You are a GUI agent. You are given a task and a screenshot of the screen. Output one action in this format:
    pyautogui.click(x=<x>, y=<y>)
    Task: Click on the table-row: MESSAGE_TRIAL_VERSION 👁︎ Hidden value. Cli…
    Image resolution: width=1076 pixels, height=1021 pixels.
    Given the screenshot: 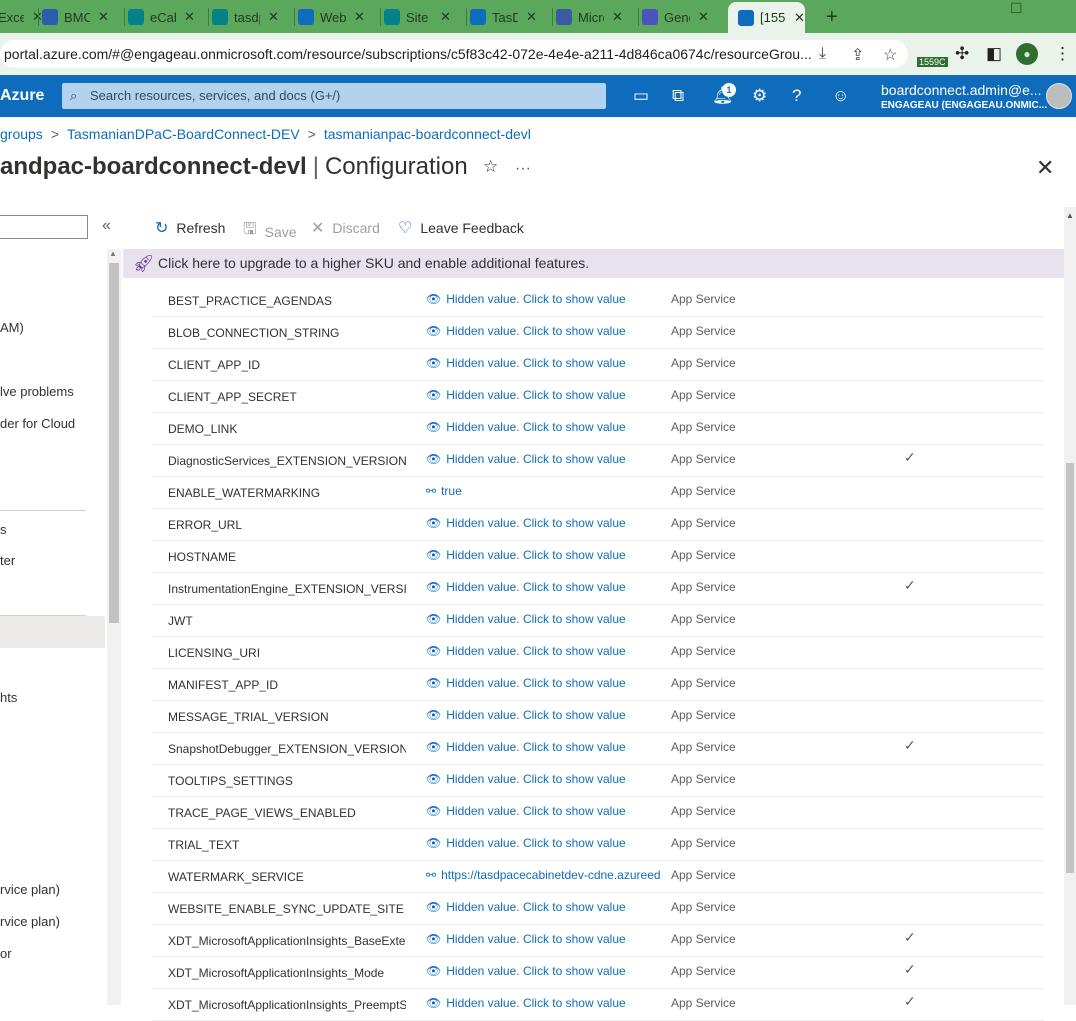 What is the action you would take?
    pyautogui.click(x=598, y=717)
    